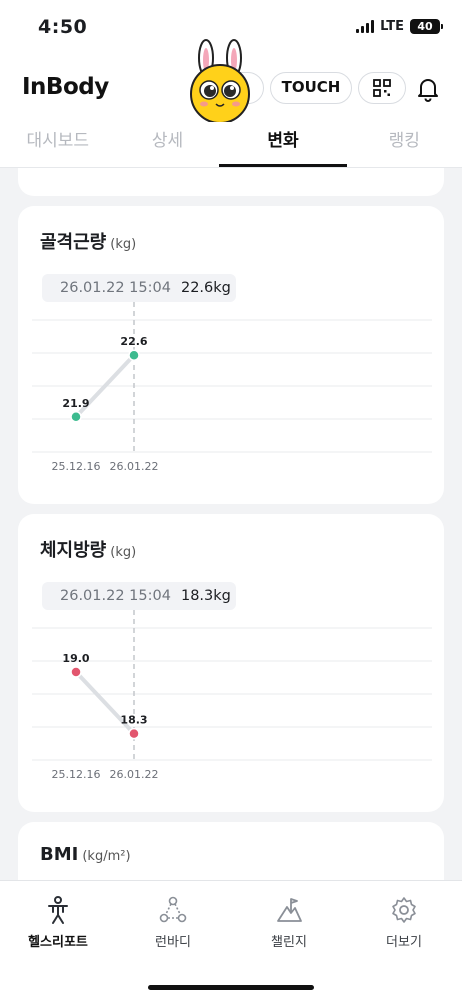 Image resolution: width=462 pixels, height=1000 pixels. What do you see at coordinates (63, 27) in the screenshot?
I see `status-time: 4:50` at bounding box center [63, 27].